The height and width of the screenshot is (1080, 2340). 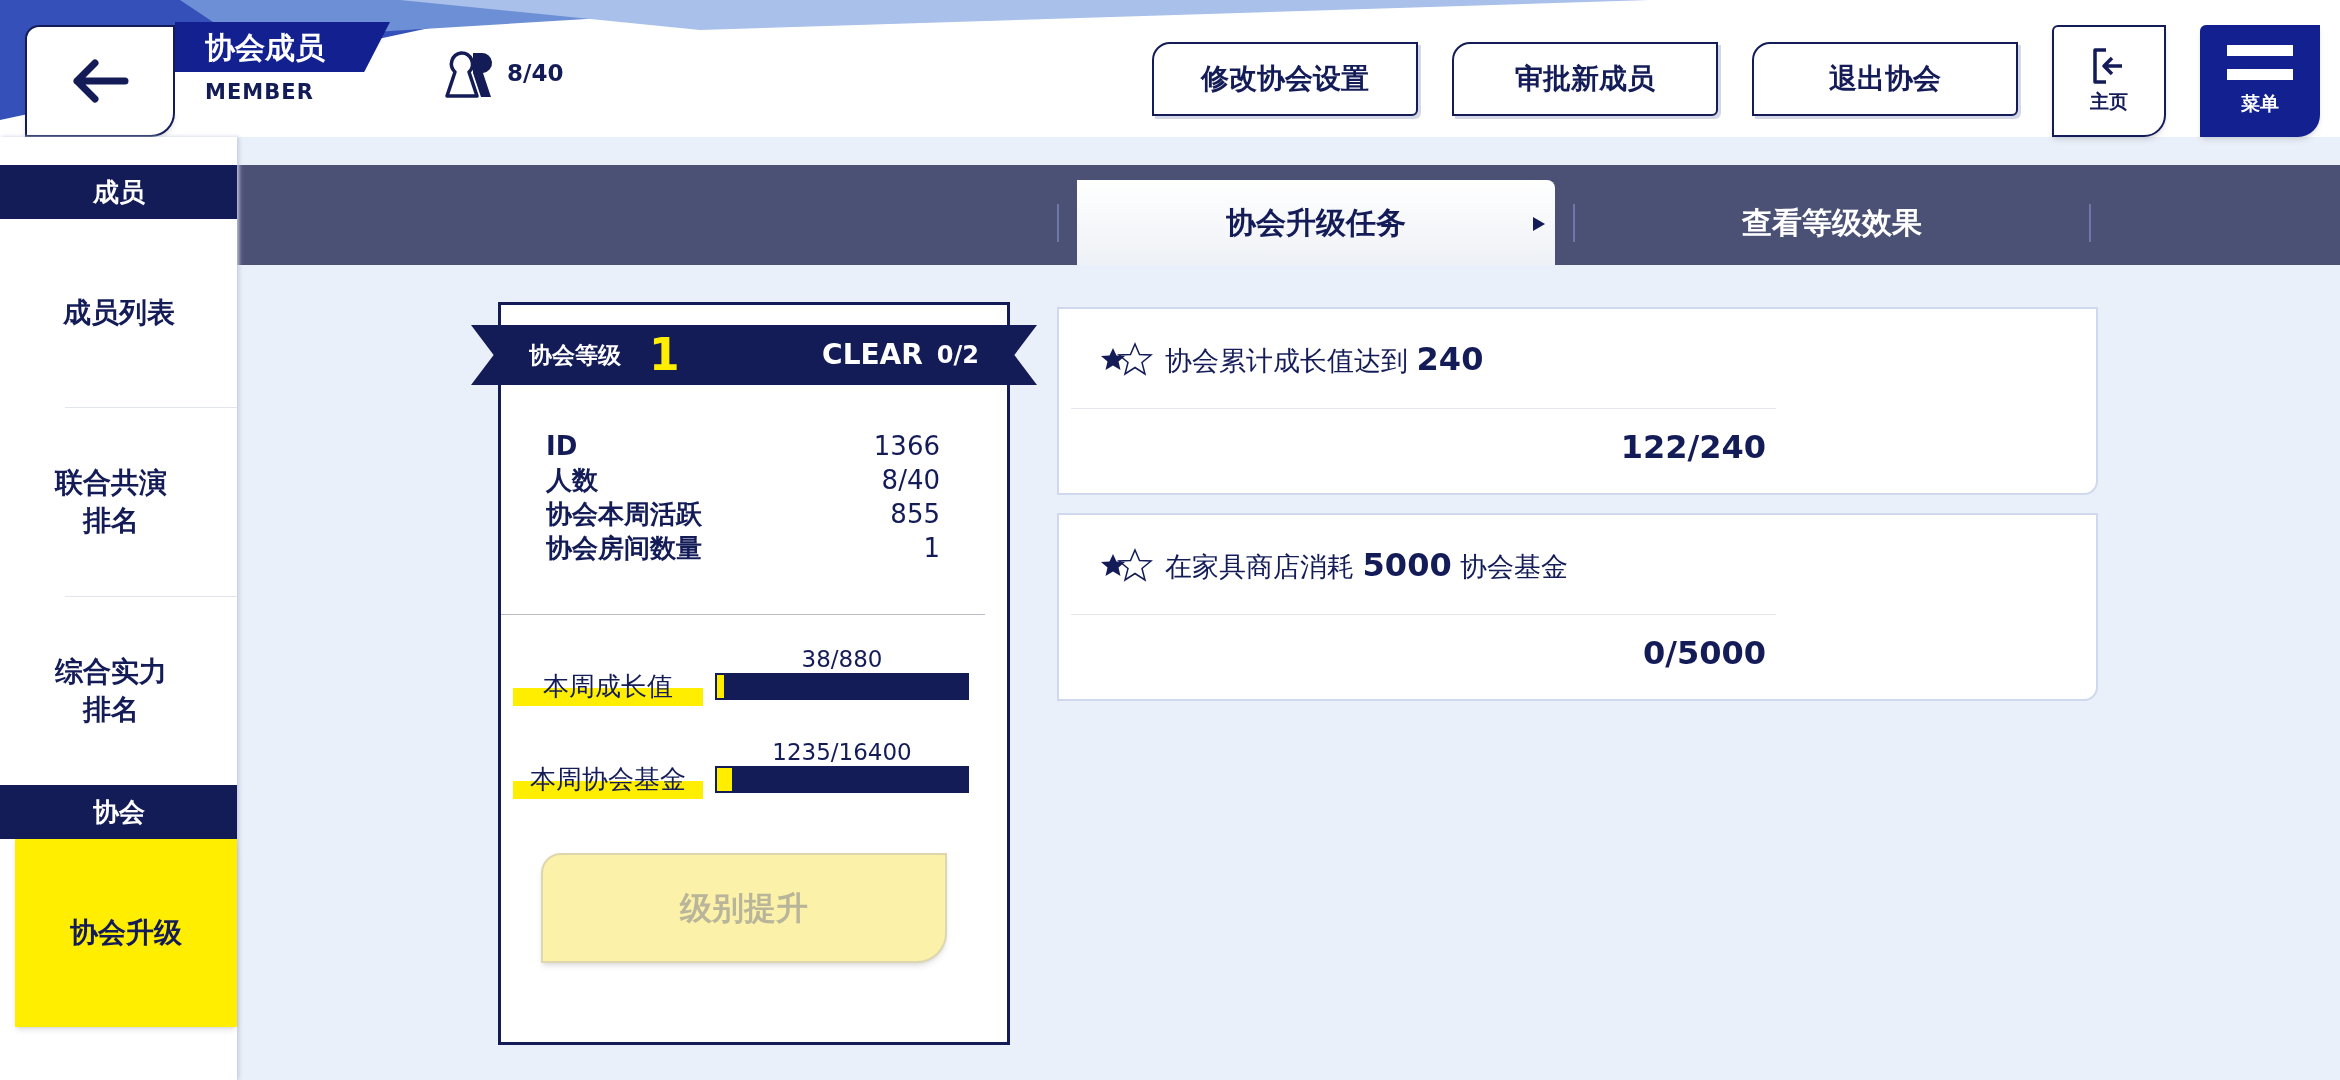 I want to click on level-value: 1, so click(x=664, y=355).